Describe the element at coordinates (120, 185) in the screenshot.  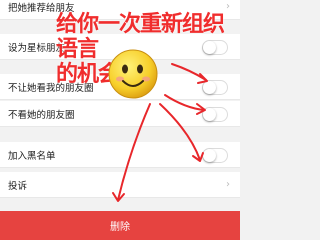
I see `report-row: 投诉 ›` at that location.